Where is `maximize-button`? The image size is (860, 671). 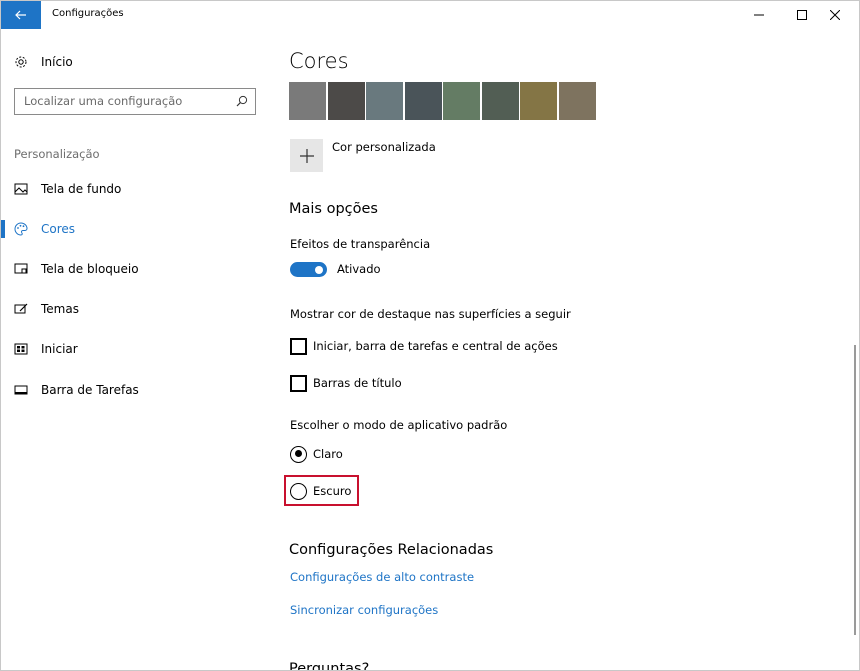
maximize-button is located at coordinates (802, 15).